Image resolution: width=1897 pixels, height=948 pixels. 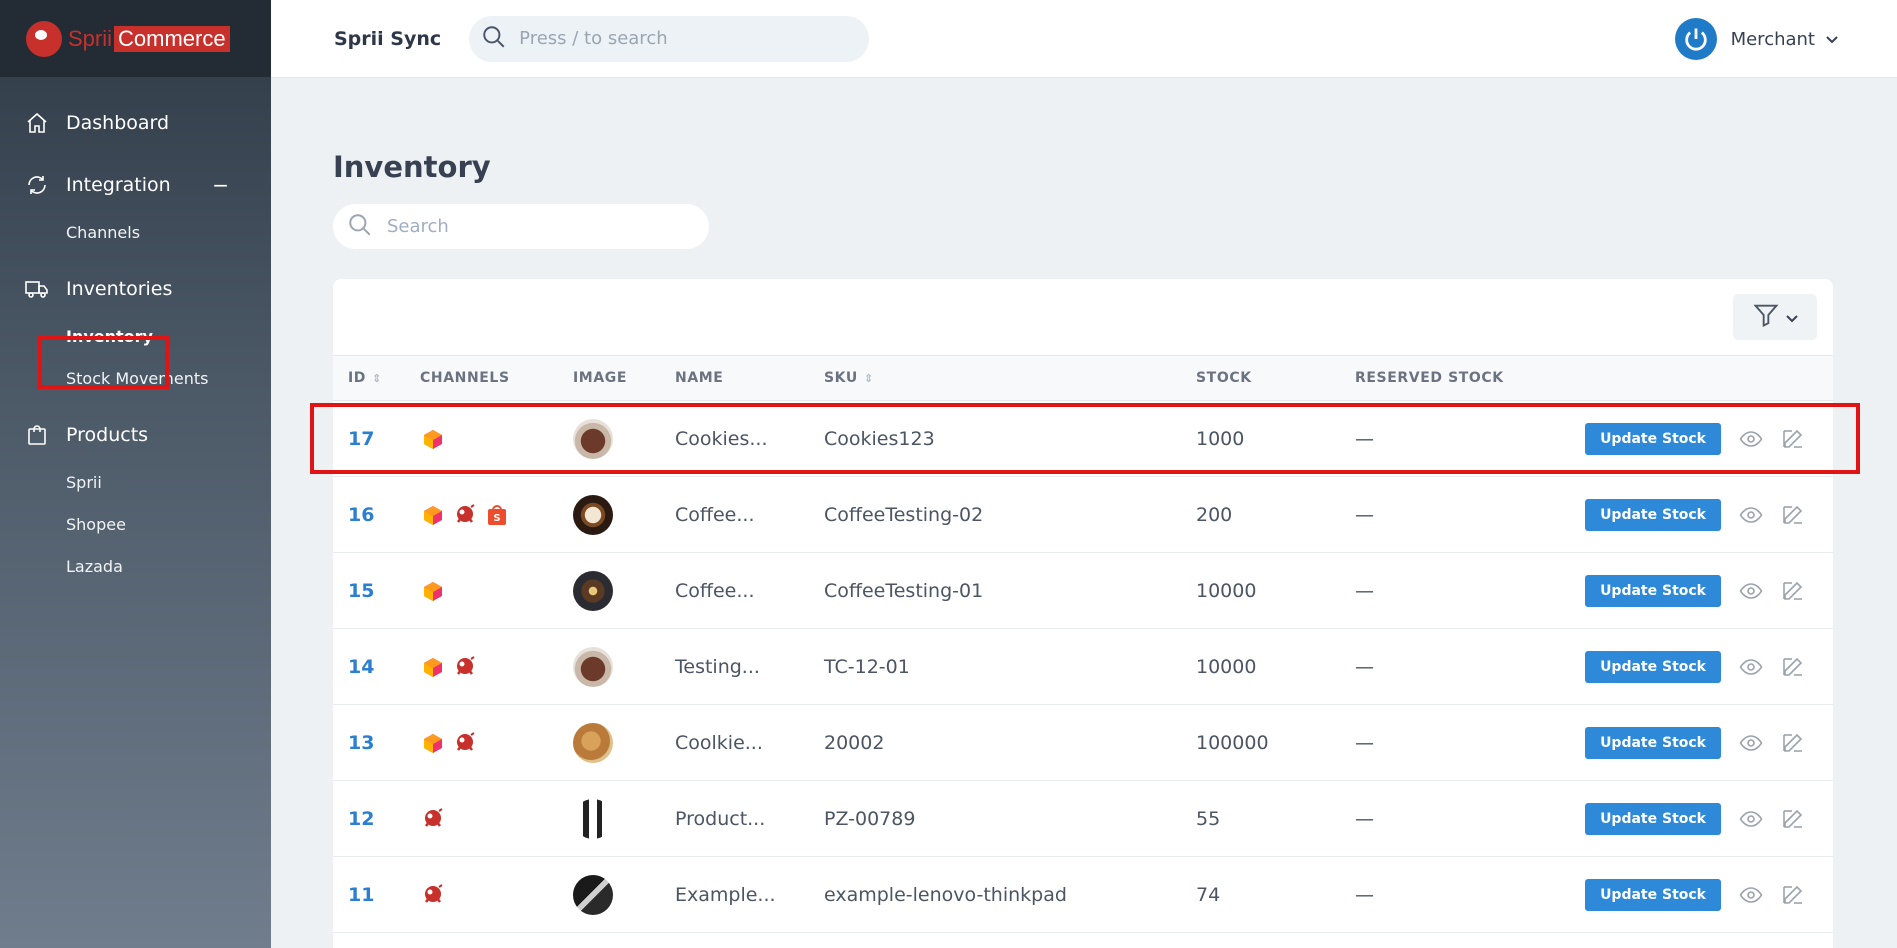 What do you see at coordinates (600, 378) in the screenshot?
I see `column-header-image: IMAGE` at bounding box center [600, 378].